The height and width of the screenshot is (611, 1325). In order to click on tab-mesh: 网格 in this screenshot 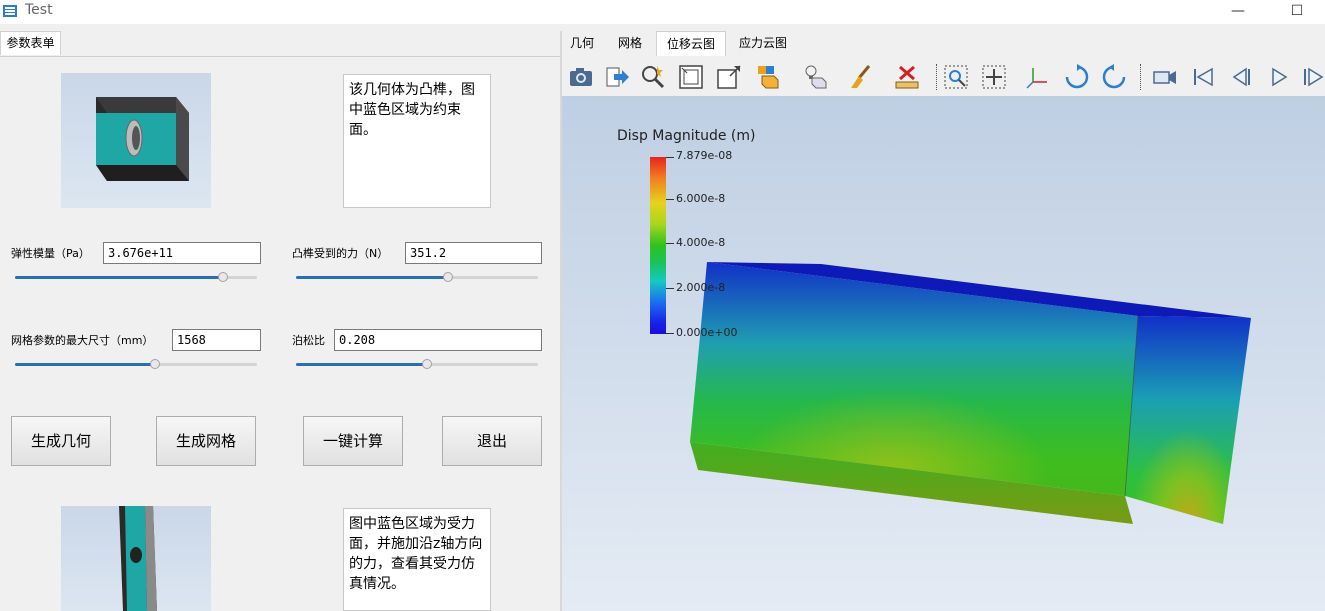, I will do `click(630, 43)`.